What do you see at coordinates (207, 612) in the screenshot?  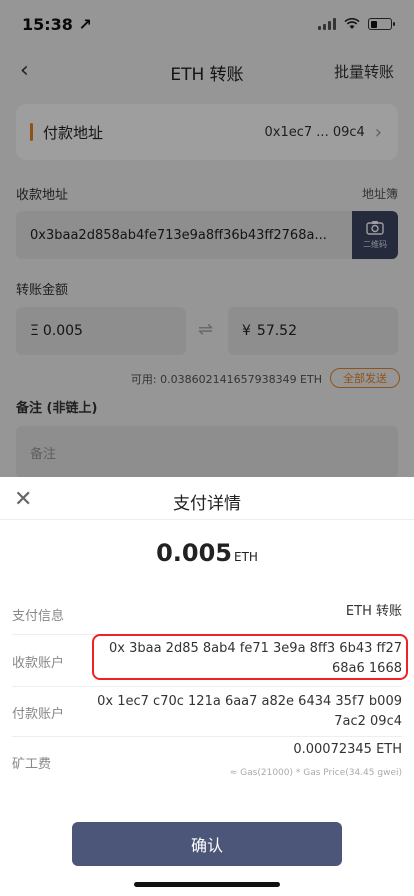 I see `payment-info-row: 支付信息 ETH 转账` at bounding box center [207, 612].